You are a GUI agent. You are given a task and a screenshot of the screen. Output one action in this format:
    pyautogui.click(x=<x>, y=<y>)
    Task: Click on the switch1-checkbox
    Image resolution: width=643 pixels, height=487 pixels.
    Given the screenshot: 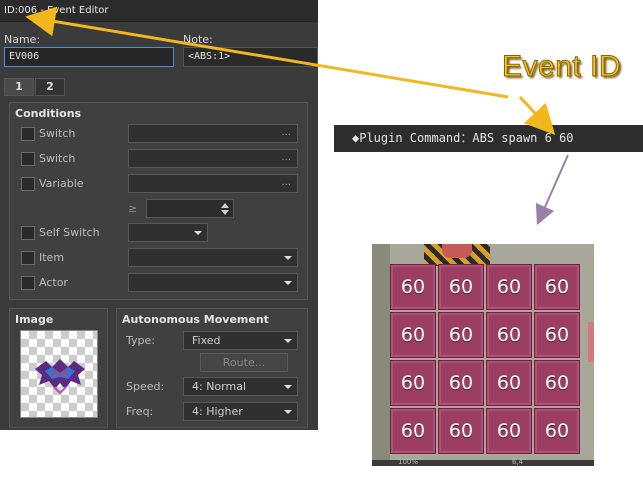 What is the action you would take?
    pyautogui.click(x=28, y=134)
    